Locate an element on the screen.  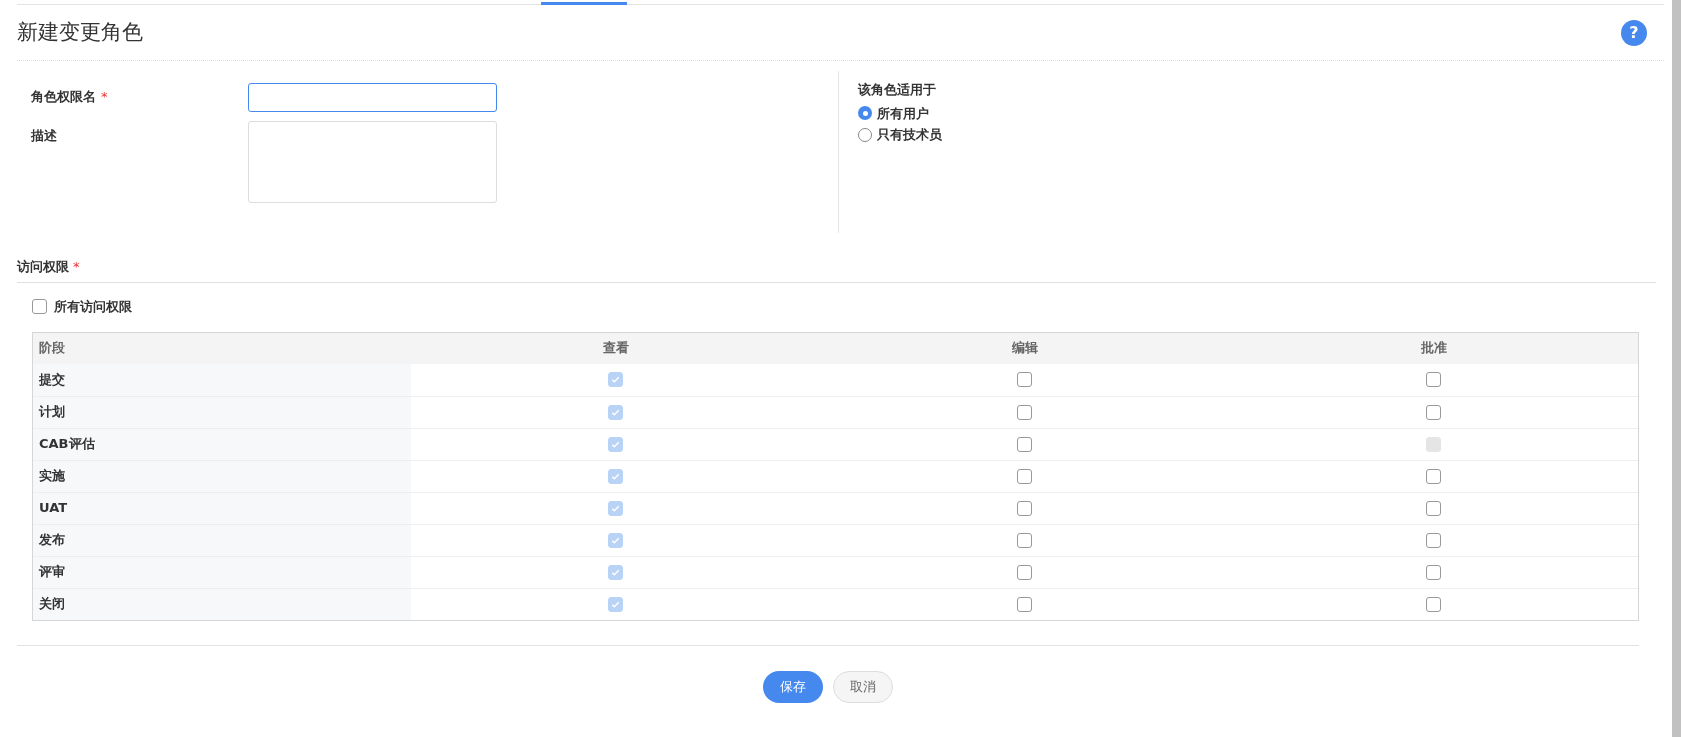
column-header: 阶段 is located at coordinates (52, 348).